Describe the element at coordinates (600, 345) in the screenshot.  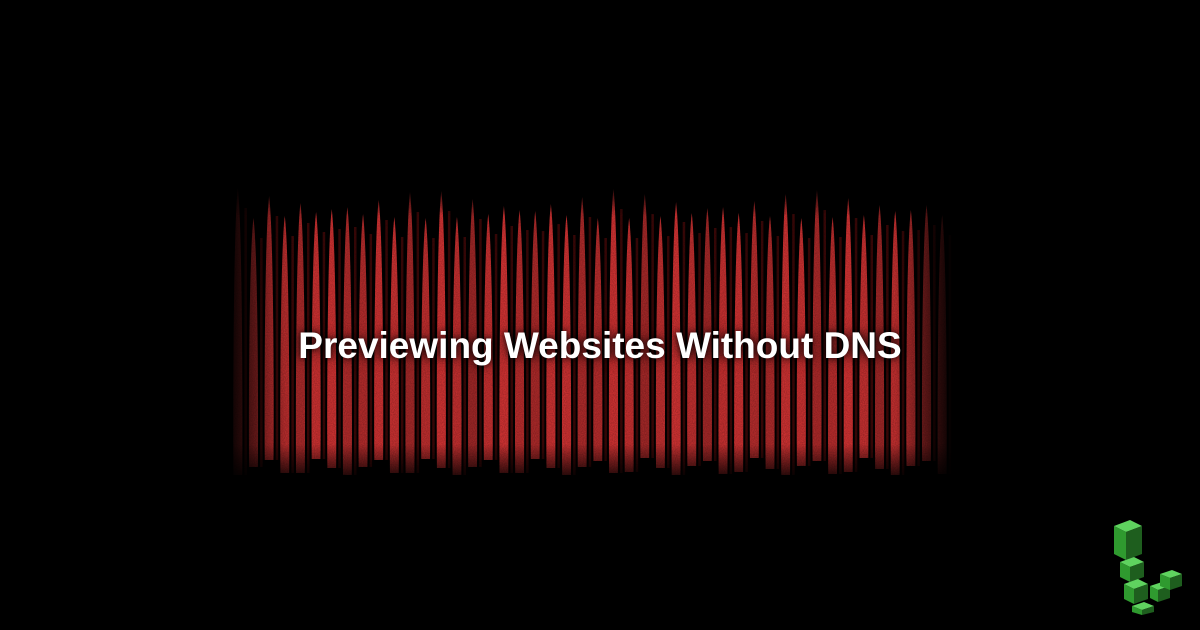
I see `page-title: Previewing Websites Without DNS` at that location.